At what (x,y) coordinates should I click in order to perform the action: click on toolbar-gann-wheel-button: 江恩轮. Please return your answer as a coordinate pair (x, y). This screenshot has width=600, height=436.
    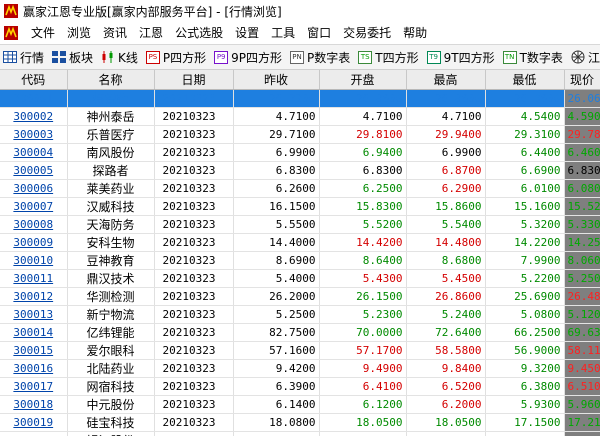
    Looking at the image, I should click on (584, 57).